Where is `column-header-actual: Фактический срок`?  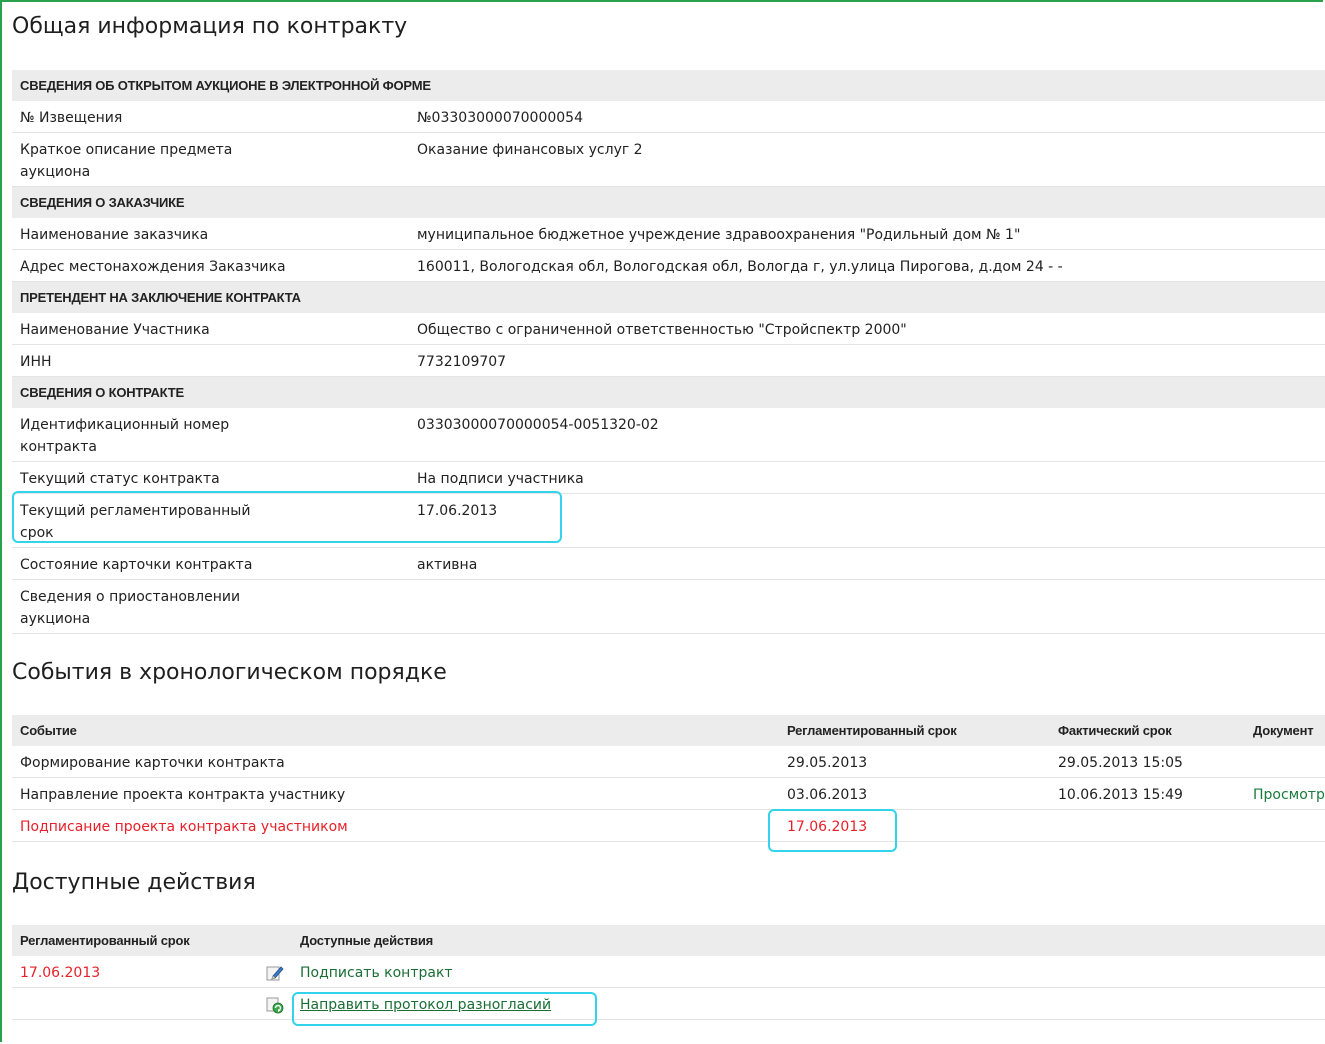
column-header-actual: Фактический срок is located at coordinates (1147, 730).